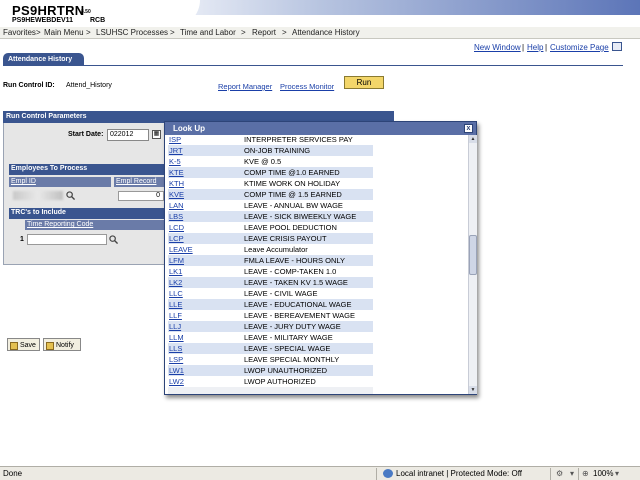 This screenshot has width=640, height=480. What do you see at coordinates (128, 135) in the screenshot?
I see `start-date-field: 022012` at bounding box center [128, 135].